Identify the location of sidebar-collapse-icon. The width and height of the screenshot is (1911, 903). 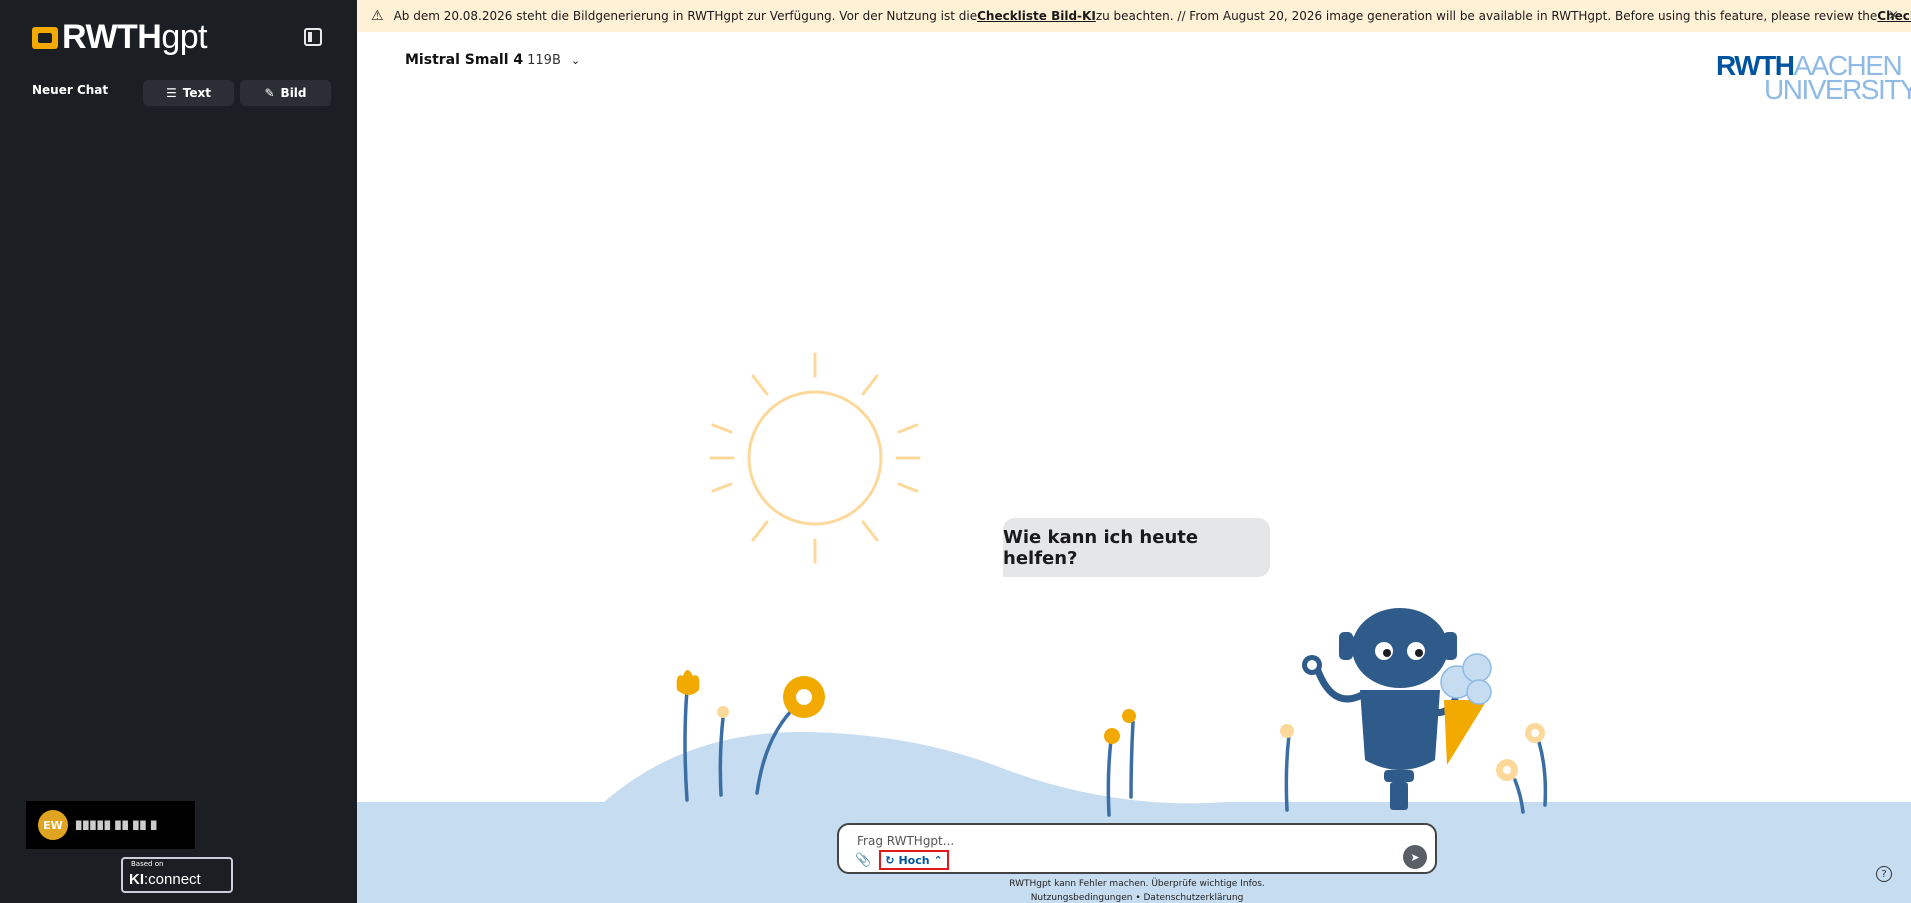
(313, 37).